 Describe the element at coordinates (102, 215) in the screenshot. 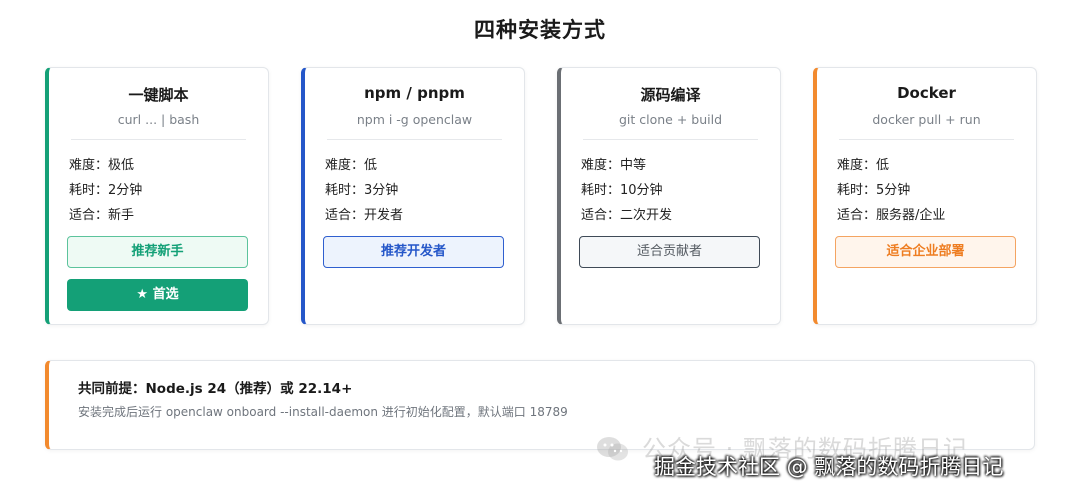

I see `suitable-label: 适合：新手` at that location.